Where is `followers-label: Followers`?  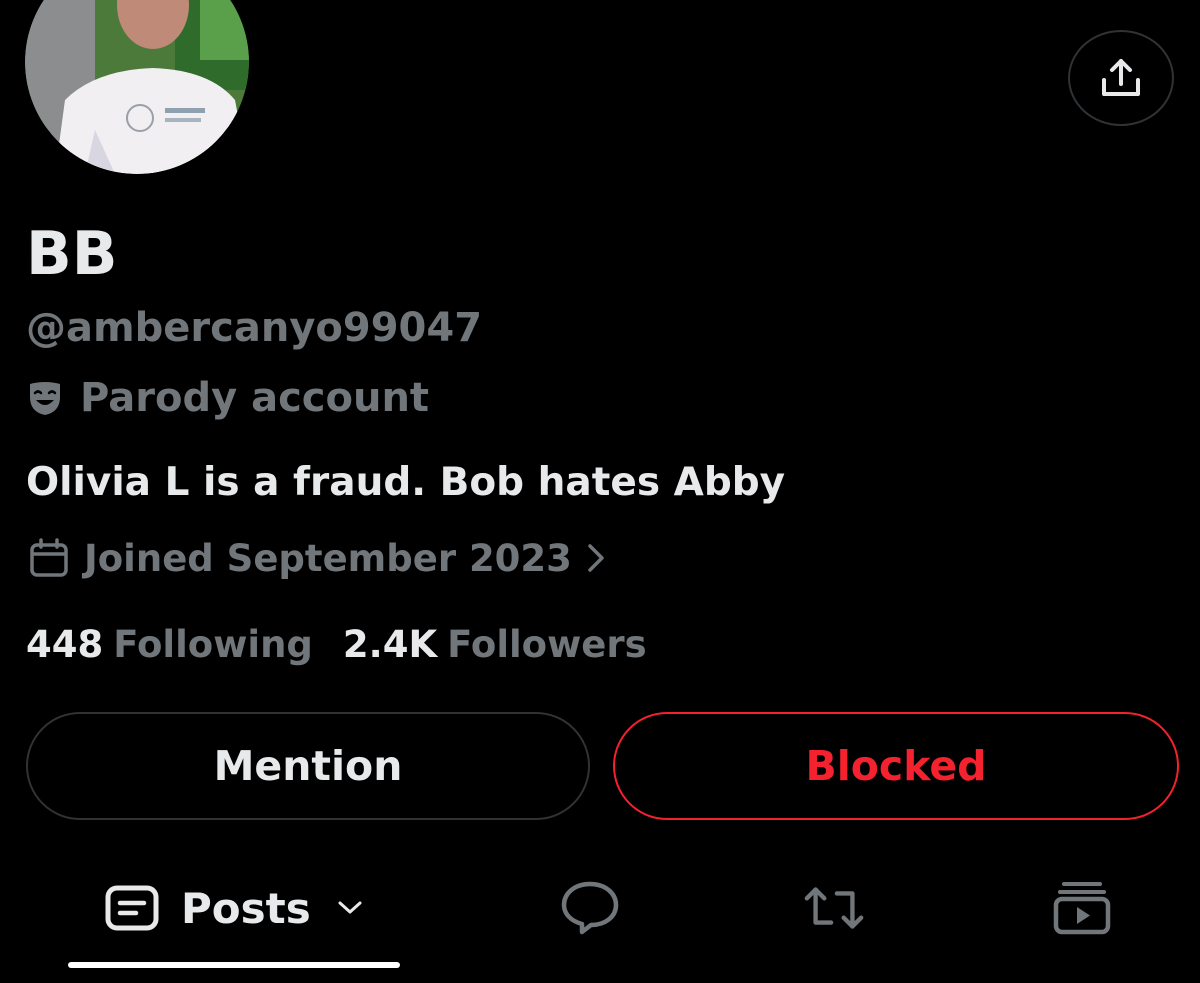
followers-label: Followers is located at coordinates (547, 644).